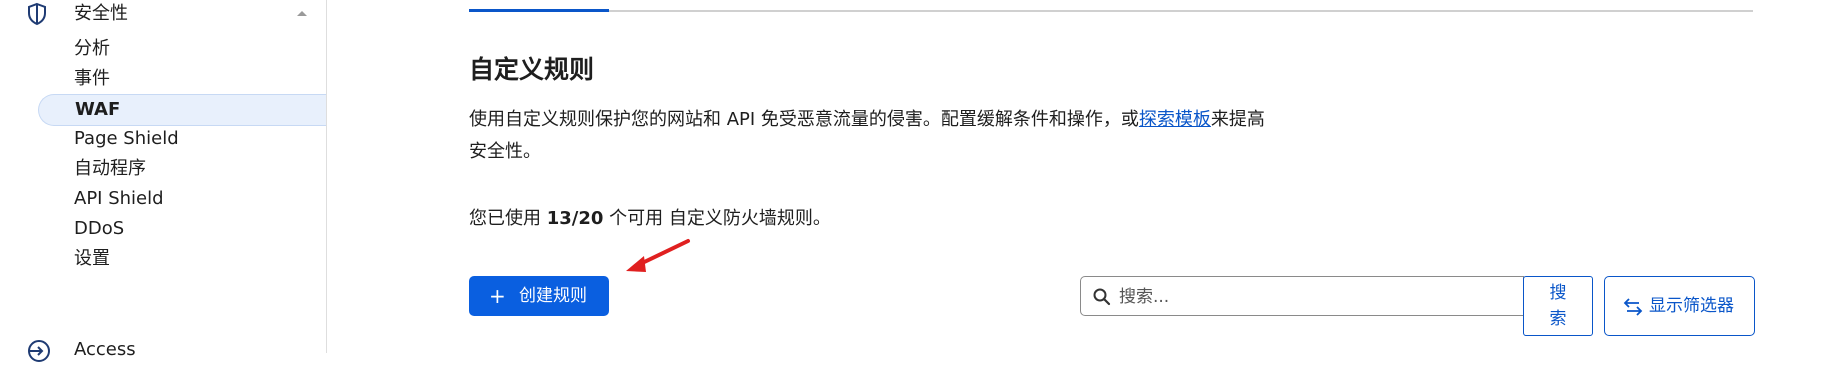 The height and width of the screenshot is (366, 1824). What do you see at coordinates (658, 255) in the screenshot?
I see `annotation-arrow-icon` at bounding box center [658, 255].